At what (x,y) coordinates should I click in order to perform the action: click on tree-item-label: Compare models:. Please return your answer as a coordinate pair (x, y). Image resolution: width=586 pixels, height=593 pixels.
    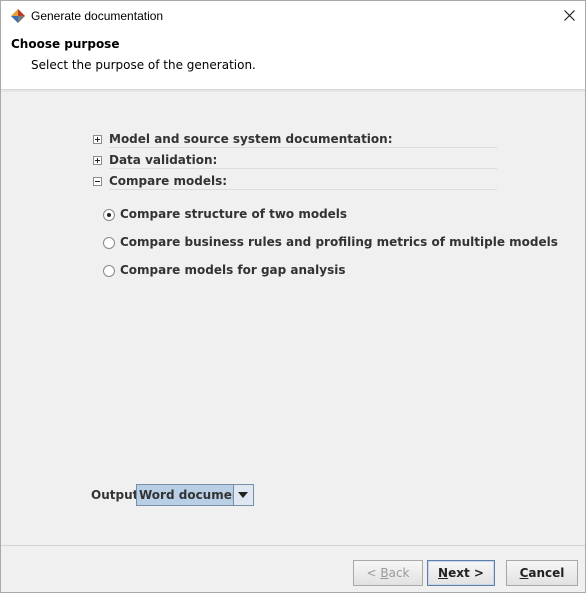
    Looking at the image, I should click on (168, 181).